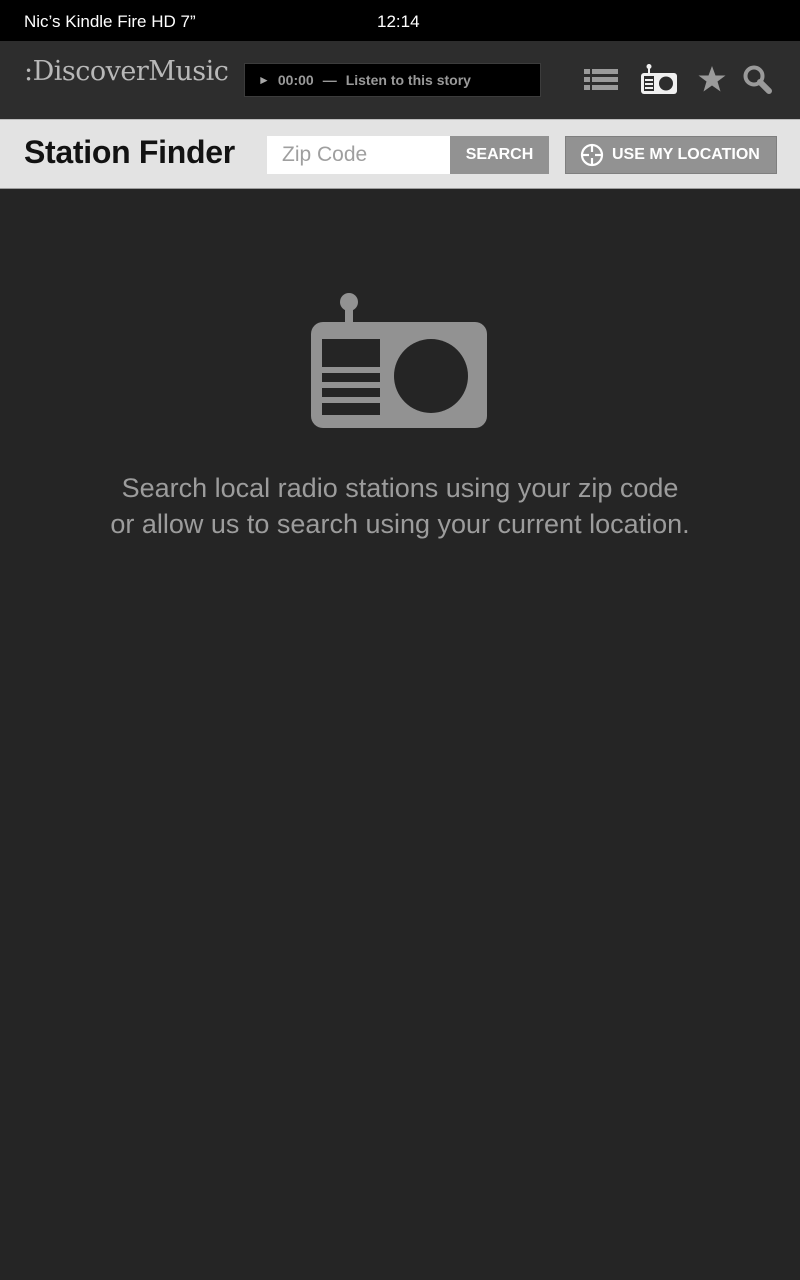  I want to click on list-icon, so click(602, 80).